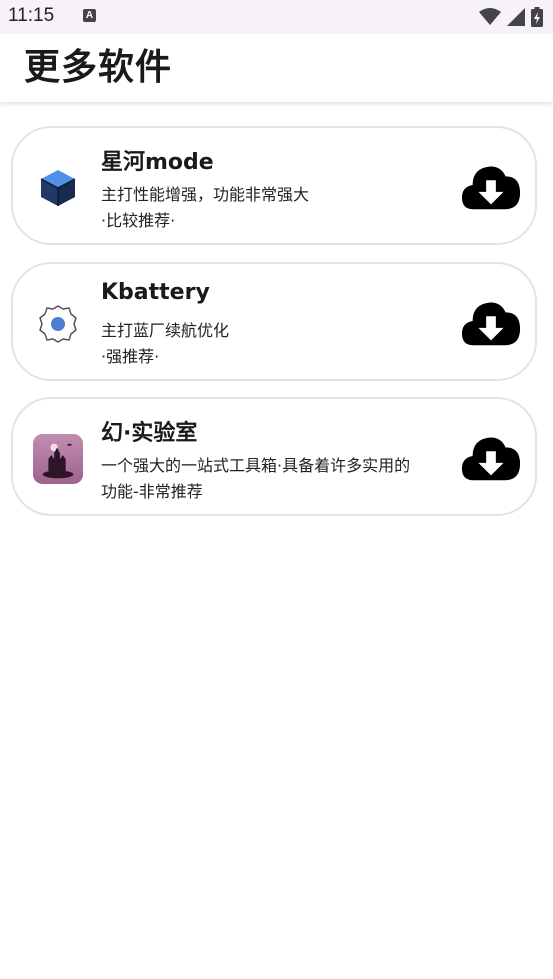 The width and height of the screenshot is (553, 979). What do you see at coordinates (276, 17) in the screenshot?
I see `status-bar: 11:15 A` at bounding box center [276, 17].